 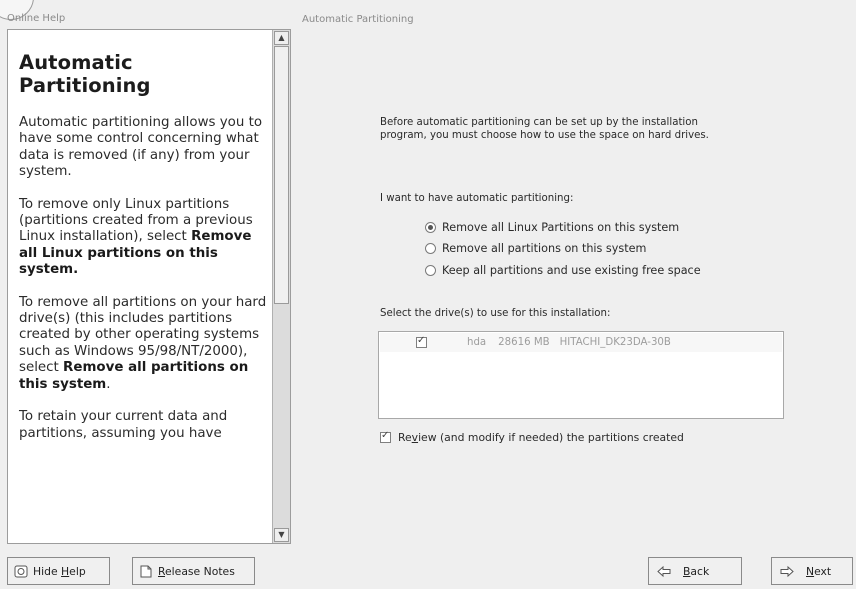 I want to click on drive-checkbox, so click(x=421, y=341).